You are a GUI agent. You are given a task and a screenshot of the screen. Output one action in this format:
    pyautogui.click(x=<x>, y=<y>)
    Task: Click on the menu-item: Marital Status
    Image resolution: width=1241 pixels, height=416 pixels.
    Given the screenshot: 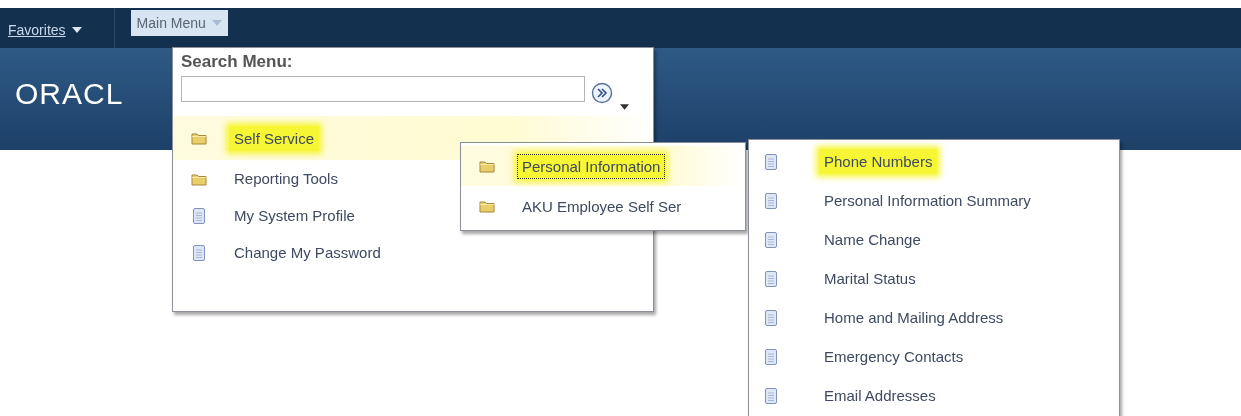 What is the action you would take?
    pyautogui.click(x=934, y=278)
    